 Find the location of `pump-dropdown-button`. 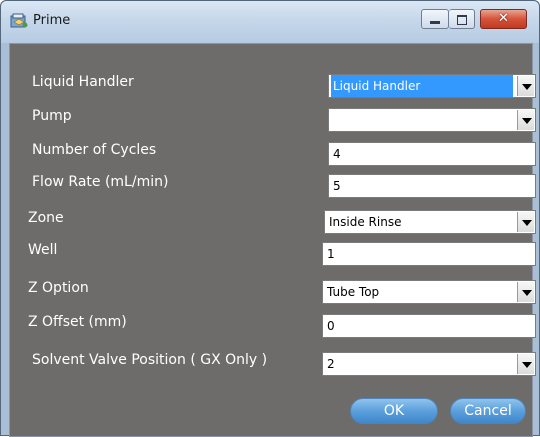

pump-dropdown-button is located at coordinates (525, 120).